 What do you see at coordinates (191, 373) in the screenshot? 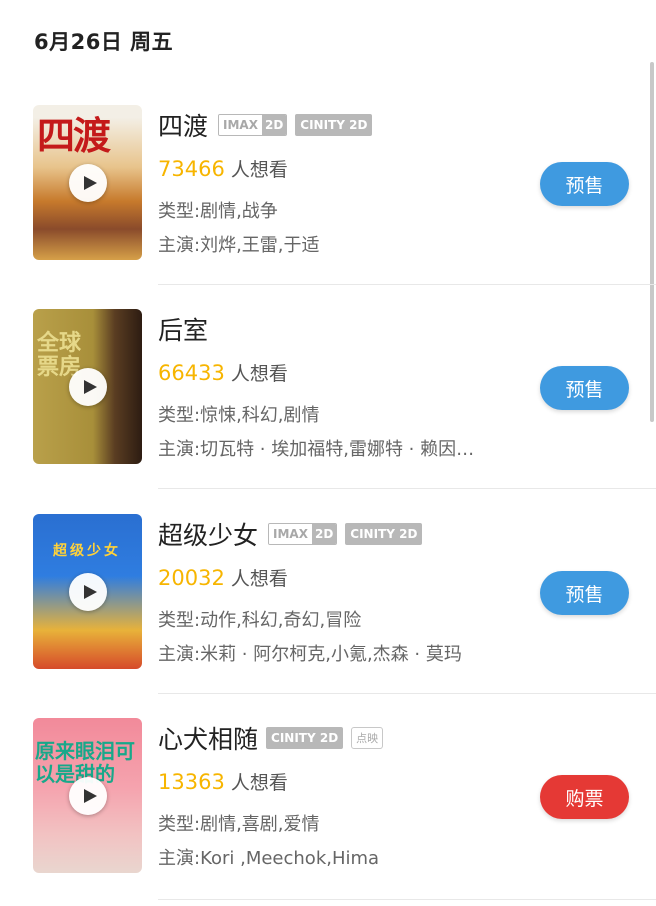
I see `want-count: 66433` at bounding box center [191, 373].